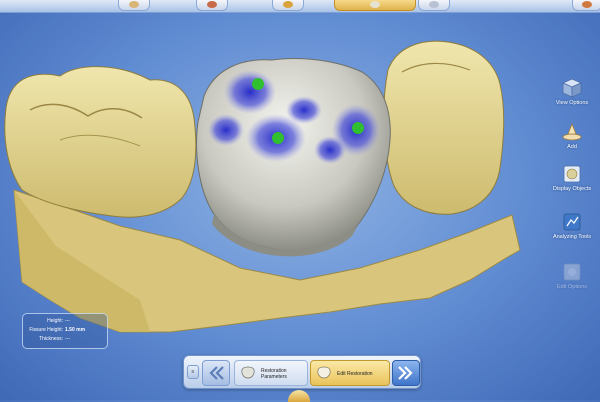  I want to click on add-button: Add, so click(572, 136).